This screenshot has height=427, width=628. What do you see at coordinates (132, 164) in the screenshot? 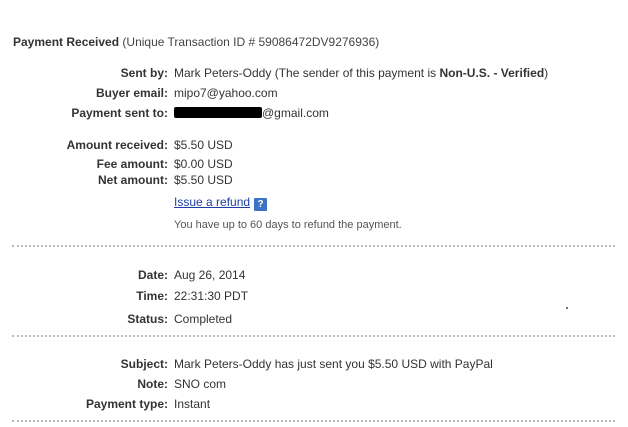
I see `fee-amount-label: Fee amount:` at bounding box center [132, 164].